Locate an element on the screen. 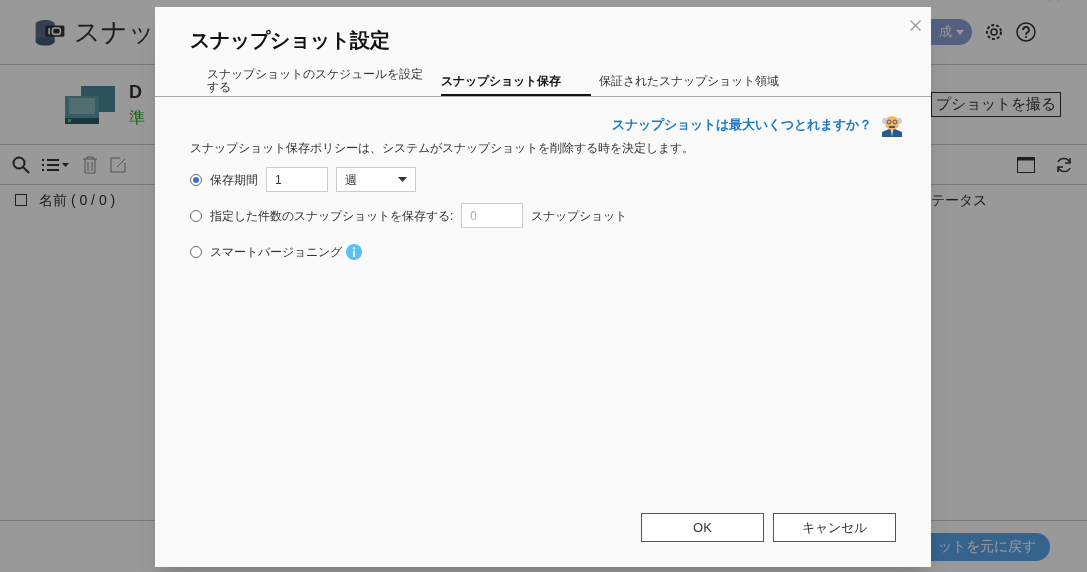 The height and width of the screenshot is (572, 1087). close-icon is located at coordinates (915, 25).